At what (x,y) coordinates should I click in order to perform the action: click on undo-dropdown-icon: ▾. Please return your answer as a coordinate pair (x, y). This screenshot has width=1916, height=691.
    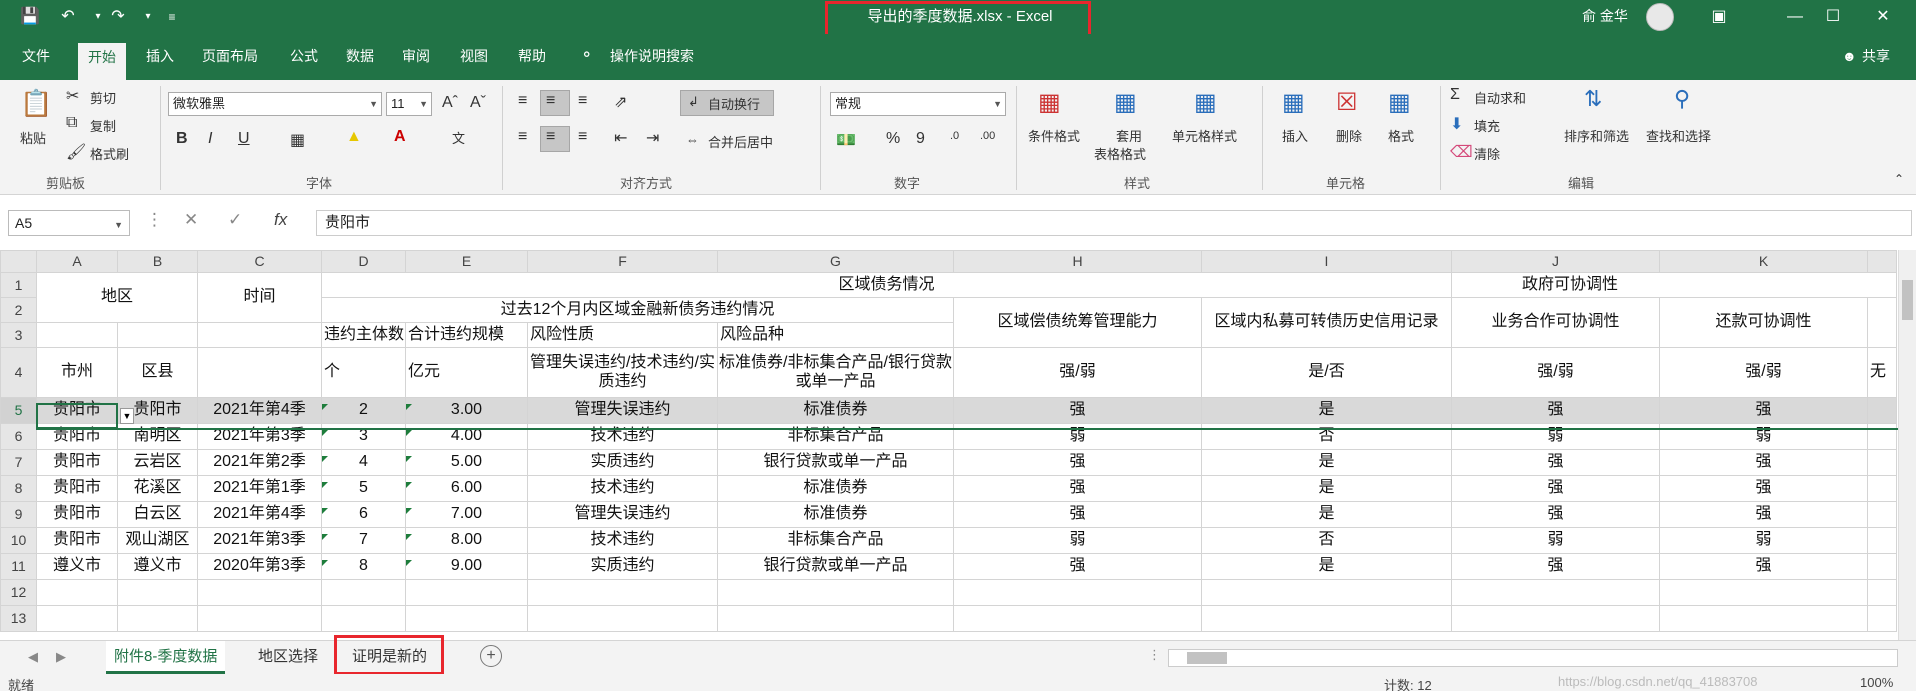
    Looking at the image, I should click on (98, 17).